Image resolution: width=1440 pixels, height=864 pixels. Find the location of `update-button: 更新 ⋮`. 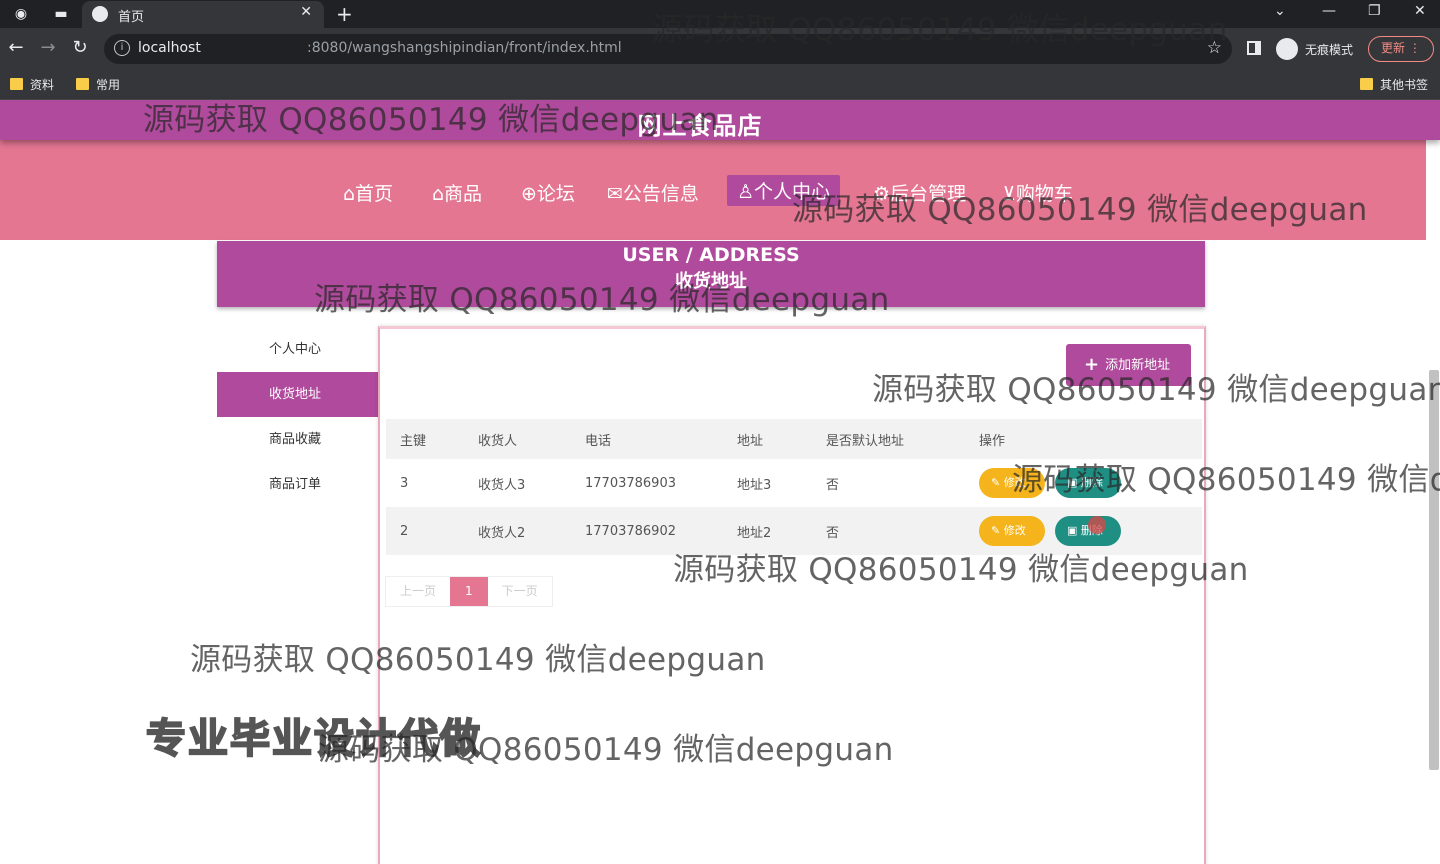

update-button: 更新 ⋮ is located at coordinates (1401, 49).